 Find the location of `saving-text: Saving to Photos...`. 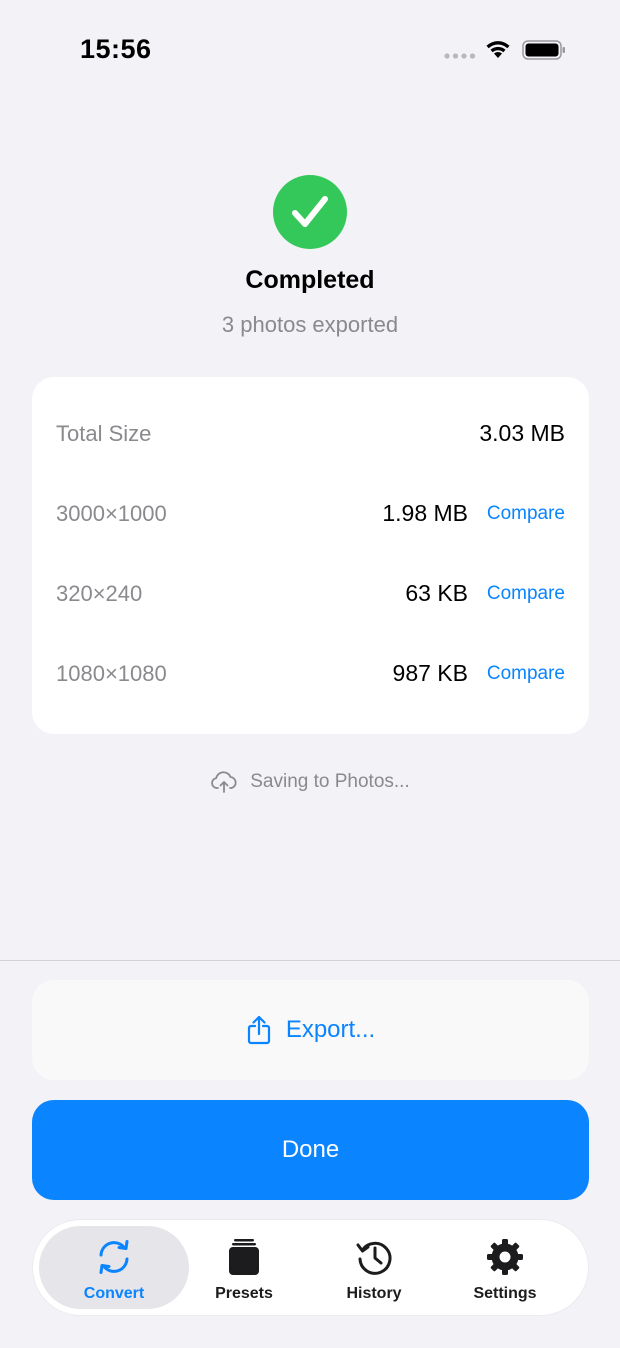

saving-text: Saving to Photos... is located at coordinates (330, 781).